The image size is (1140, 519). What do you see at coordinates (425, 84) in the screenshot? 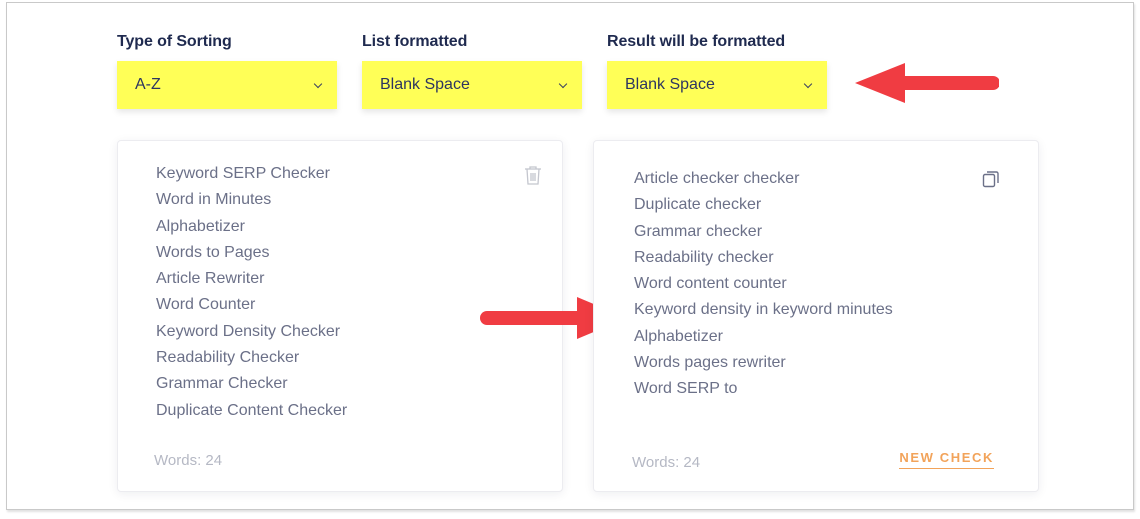
I see `list-format-value: Blank Space` at bounding box center [425, 84].